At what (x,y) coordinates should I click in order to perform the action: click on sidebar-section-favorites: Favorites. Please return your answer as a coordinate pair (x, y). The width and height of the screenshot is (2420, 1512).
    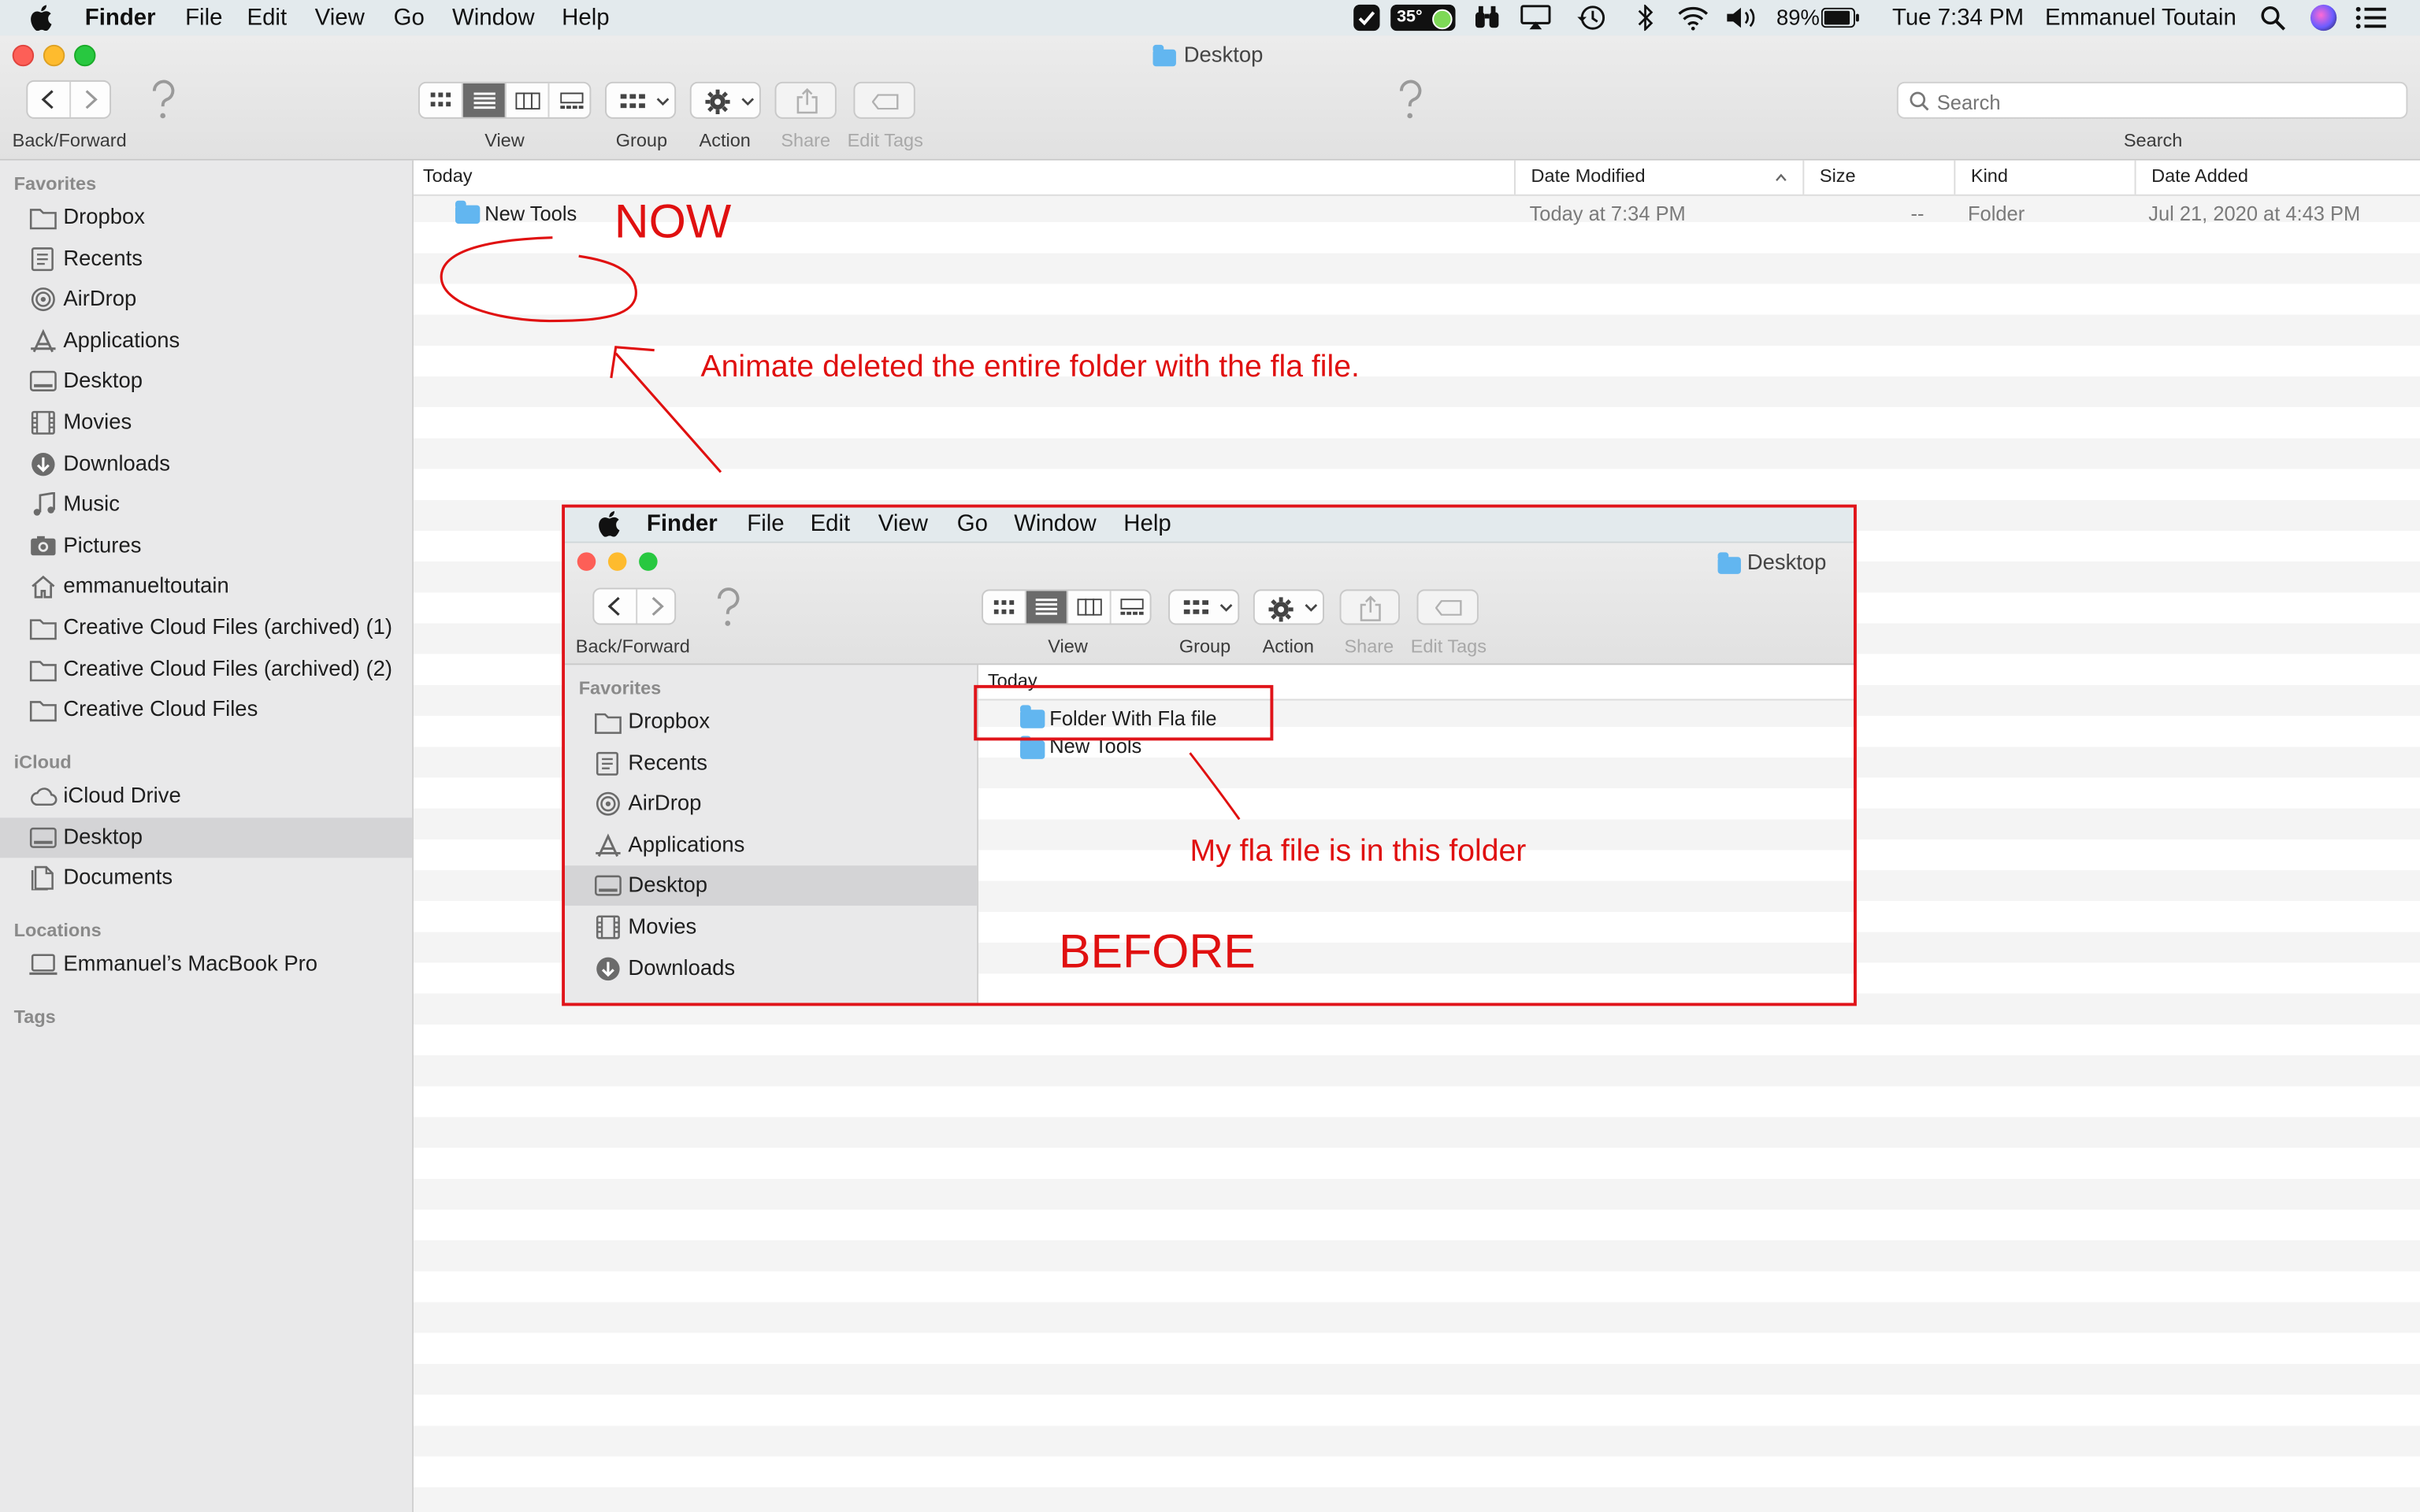
    Looking at the image, I should click on (55, 183).